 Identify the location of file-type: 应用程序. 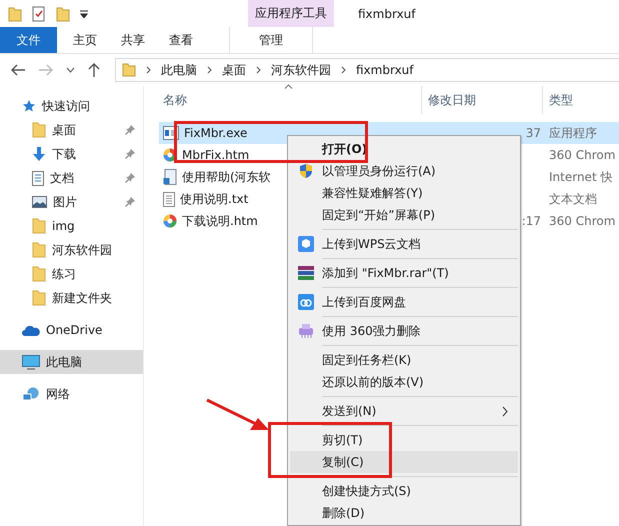
(573, 133).